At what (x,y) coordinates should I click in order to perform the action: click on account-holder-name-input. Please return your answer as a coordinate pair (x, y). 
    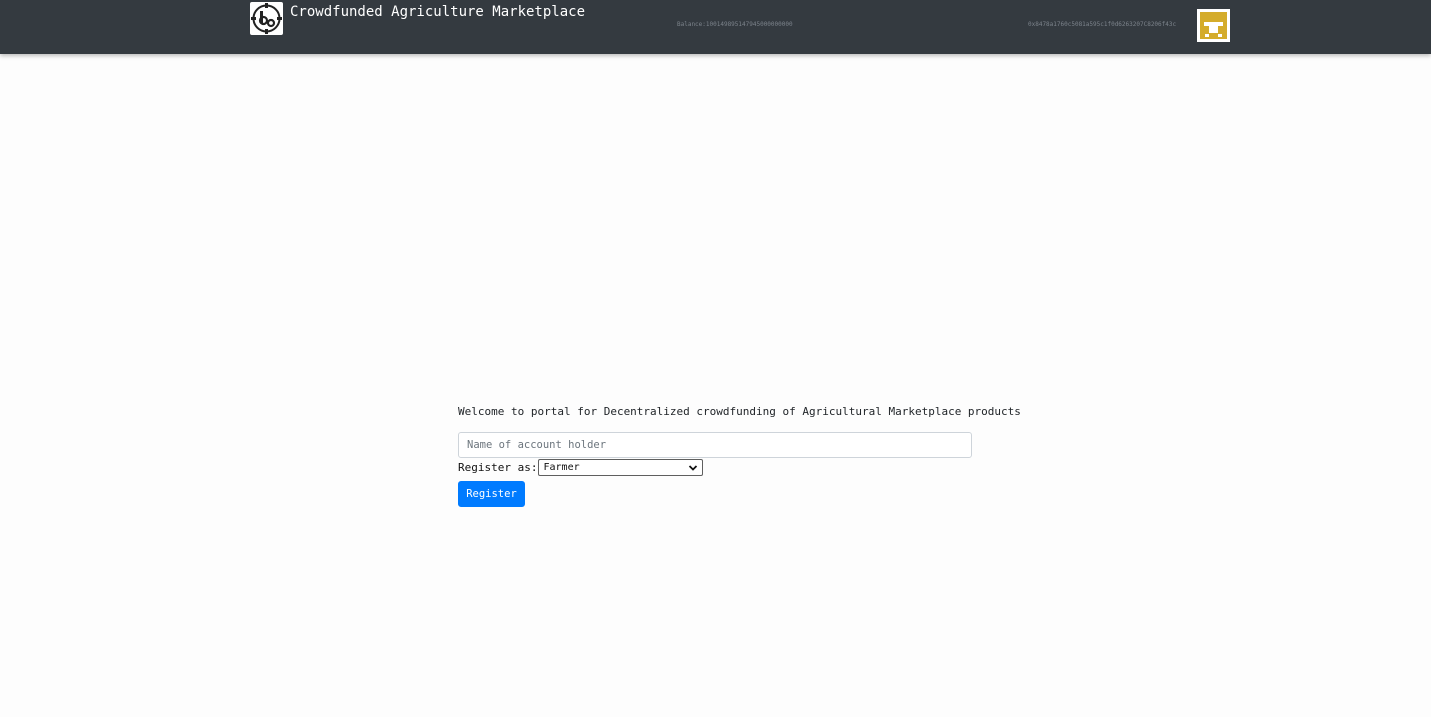
    Looking at the image, I should click on (715, 445).